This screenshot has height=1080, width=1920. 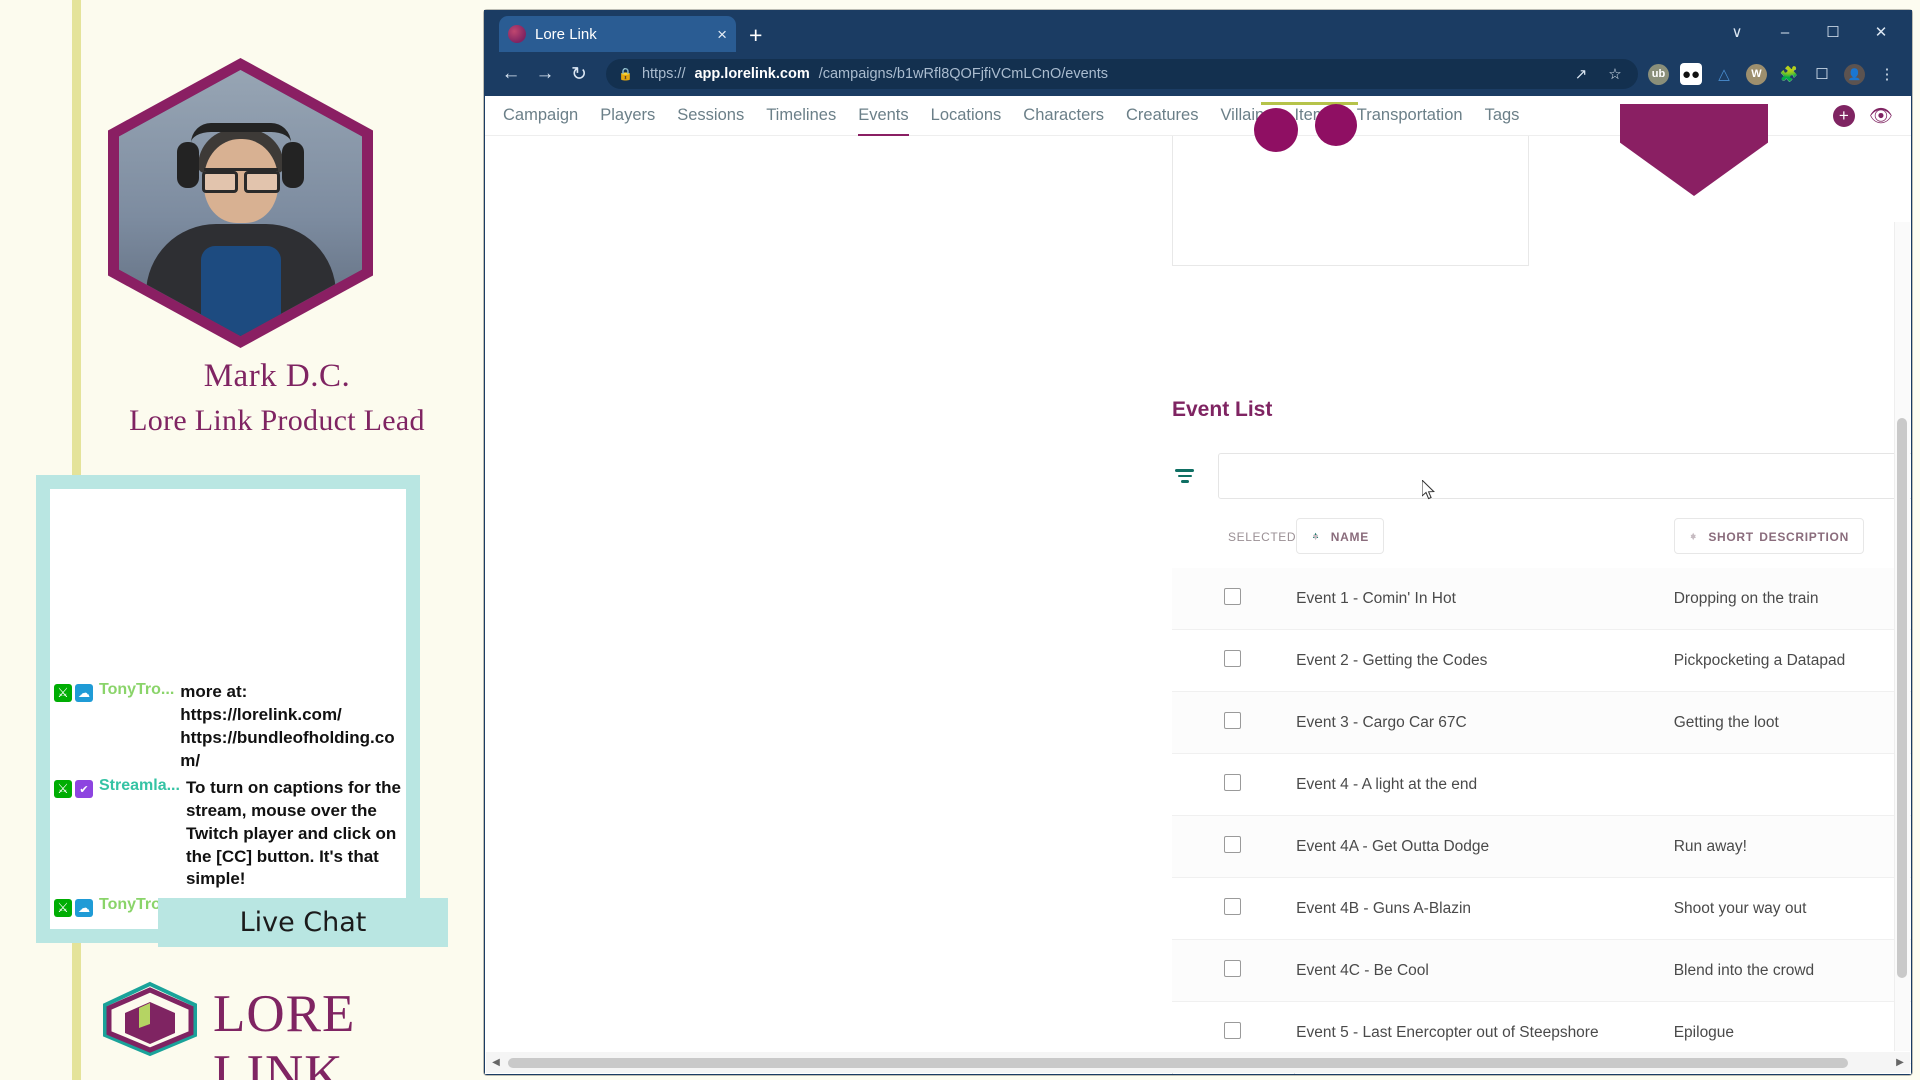 I want to click on cell-description: Shoot your way out, so click(x=1792, y=908).